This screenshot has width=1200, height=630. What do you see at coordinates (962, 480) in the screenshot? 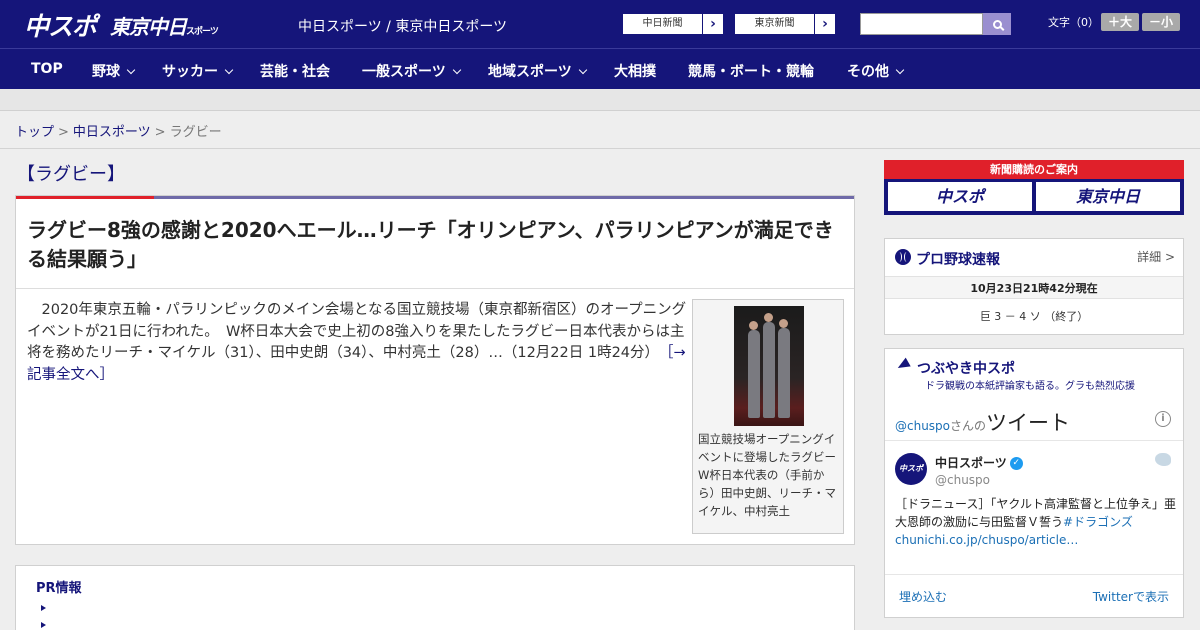
I see `tweet-author-user: @chuspo` at bounding box center [962, 480].